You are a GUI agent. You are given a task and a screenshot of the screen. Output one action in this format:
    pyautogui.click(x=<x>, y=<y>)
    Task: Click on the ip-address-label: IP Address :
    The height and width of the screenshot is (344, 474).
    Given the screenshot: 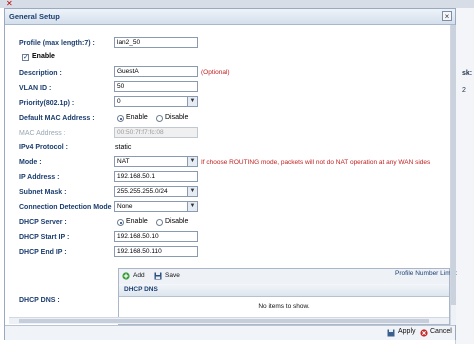 What is the action you would take?
    pyautogui.click(x=39, y=177)
    